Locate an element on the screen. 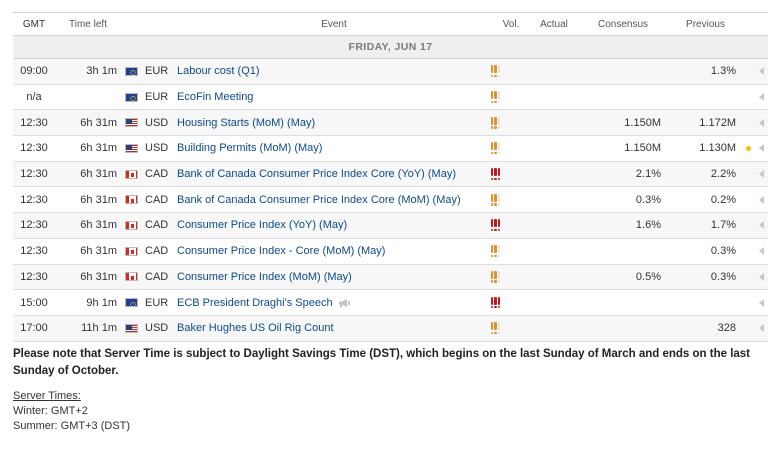  event-row: 09:00 3h 1m EUR Labour cost (Q1) 1.3% is located at coordinates (390, 72).